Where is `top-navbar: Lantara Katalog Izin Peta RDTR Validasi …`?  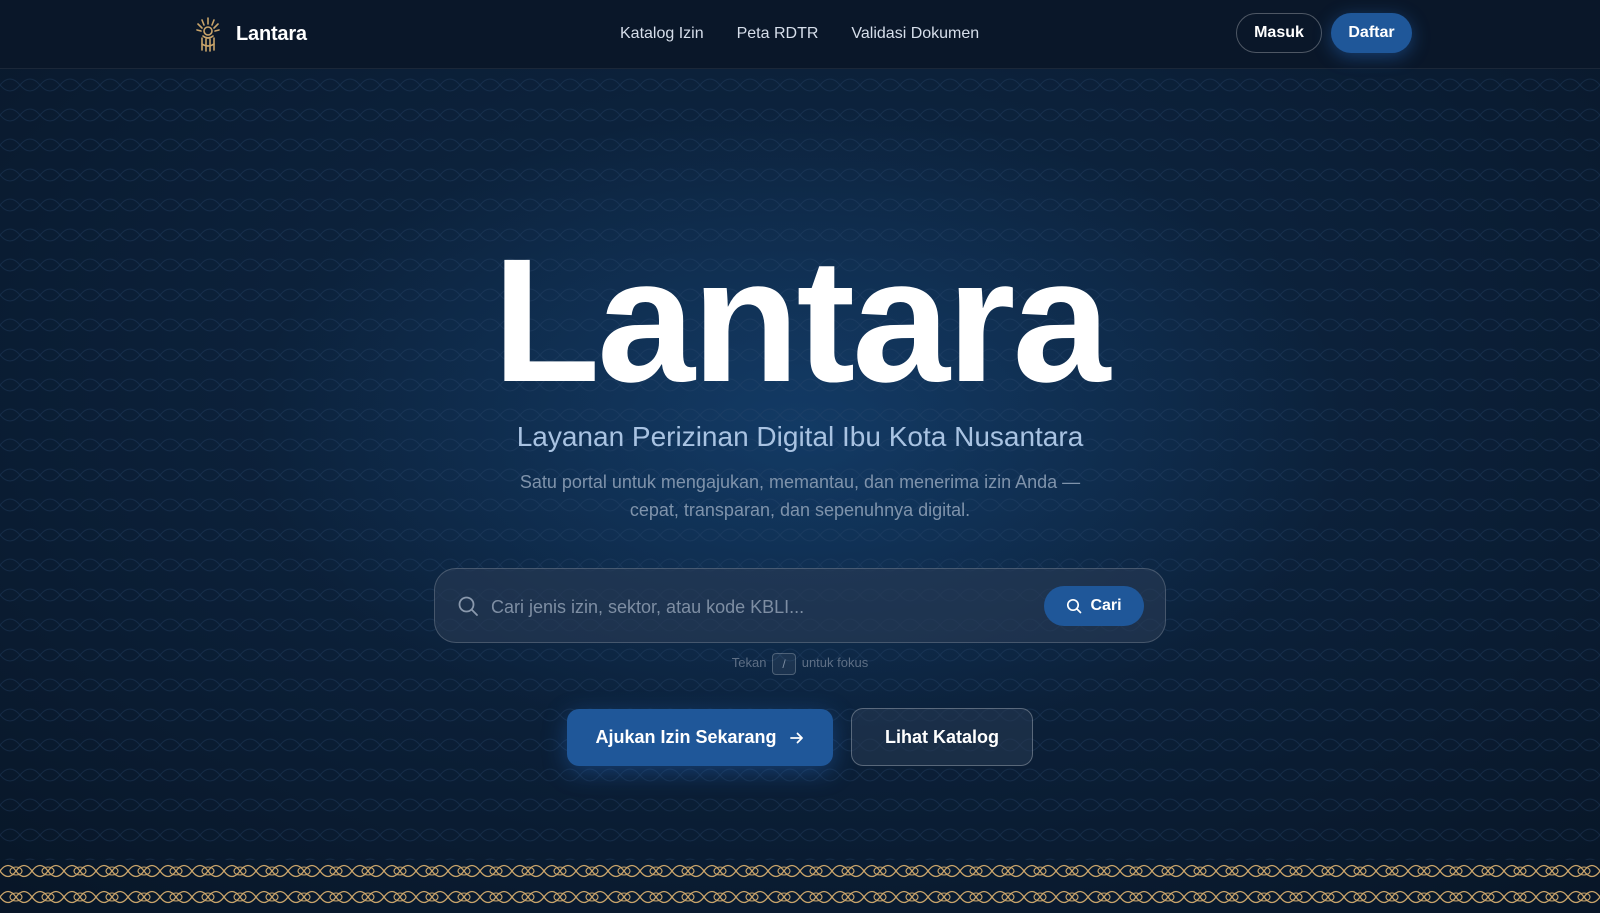
top-navbar: Lantara Katalog Izin Peta RDTR Validasi … is located at coordinates (800, 34).